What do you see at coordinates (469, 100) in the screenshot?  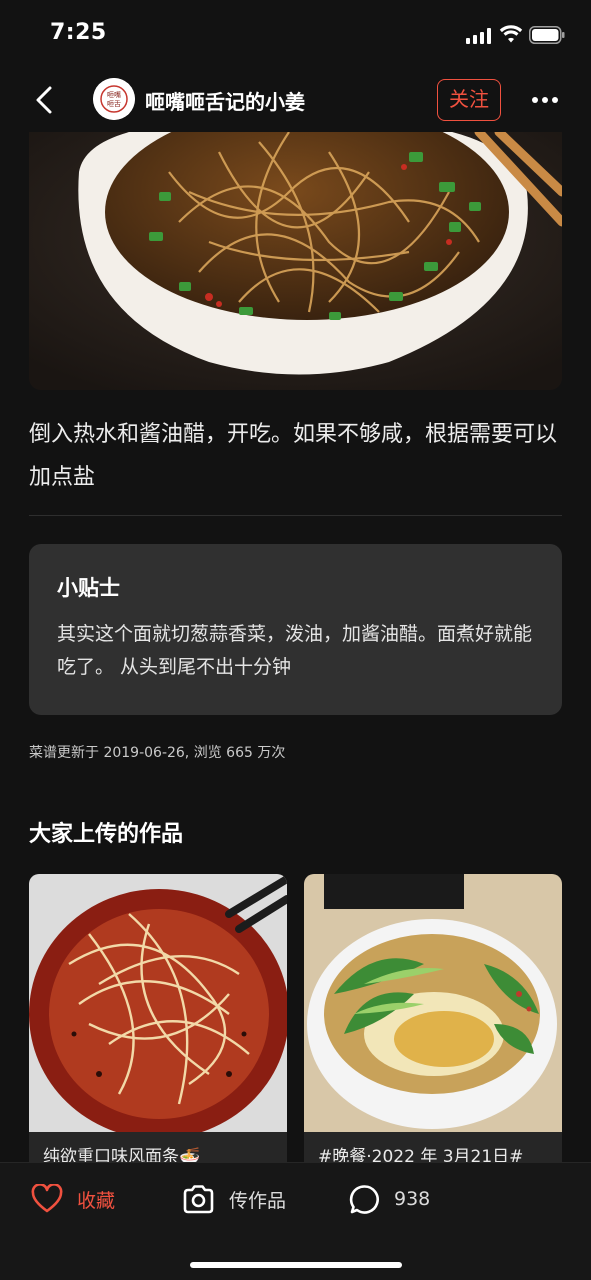 I see `follow-button: 关注` at bounding box center [469, 100].